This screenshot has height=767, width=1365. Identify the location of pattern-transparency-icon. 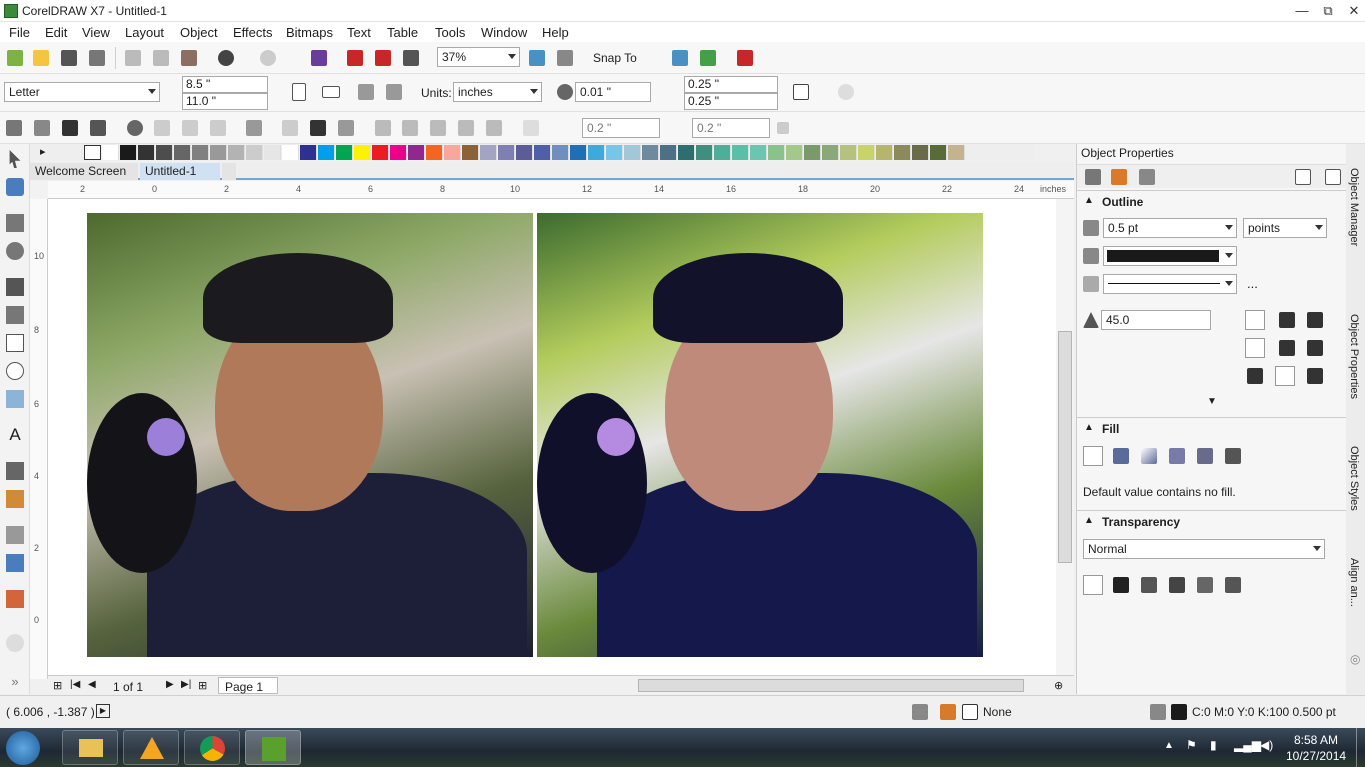
(1177, 585).